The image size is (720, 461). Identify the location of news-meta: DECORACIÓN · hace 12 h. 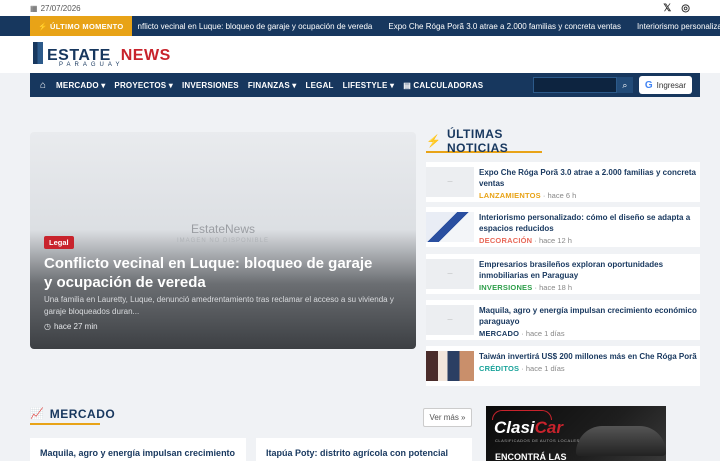
(525, 240).